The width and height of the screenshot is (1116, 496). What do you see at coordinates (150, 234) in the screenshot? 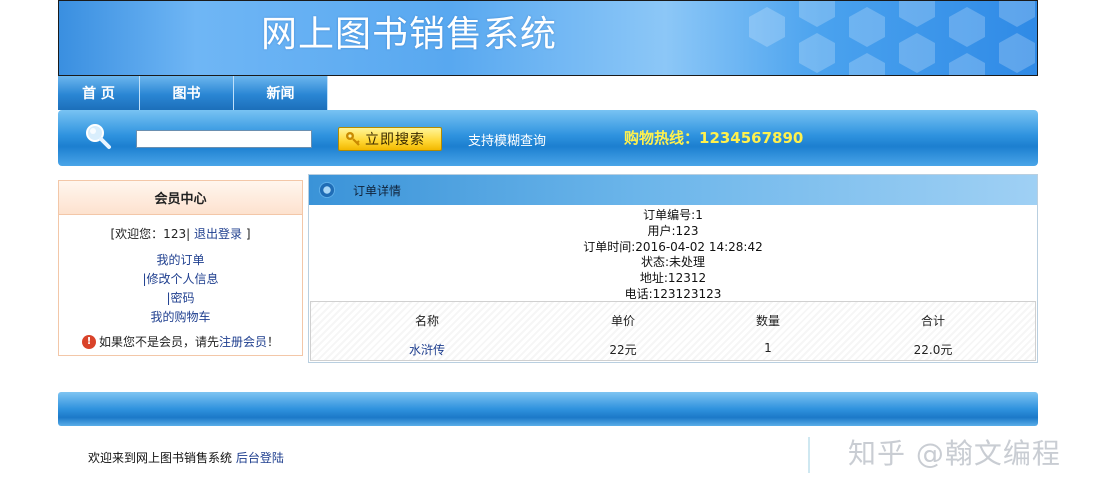
I see `welcome-prefix: [欢迎您：123|` at bounding box center [150, 234].